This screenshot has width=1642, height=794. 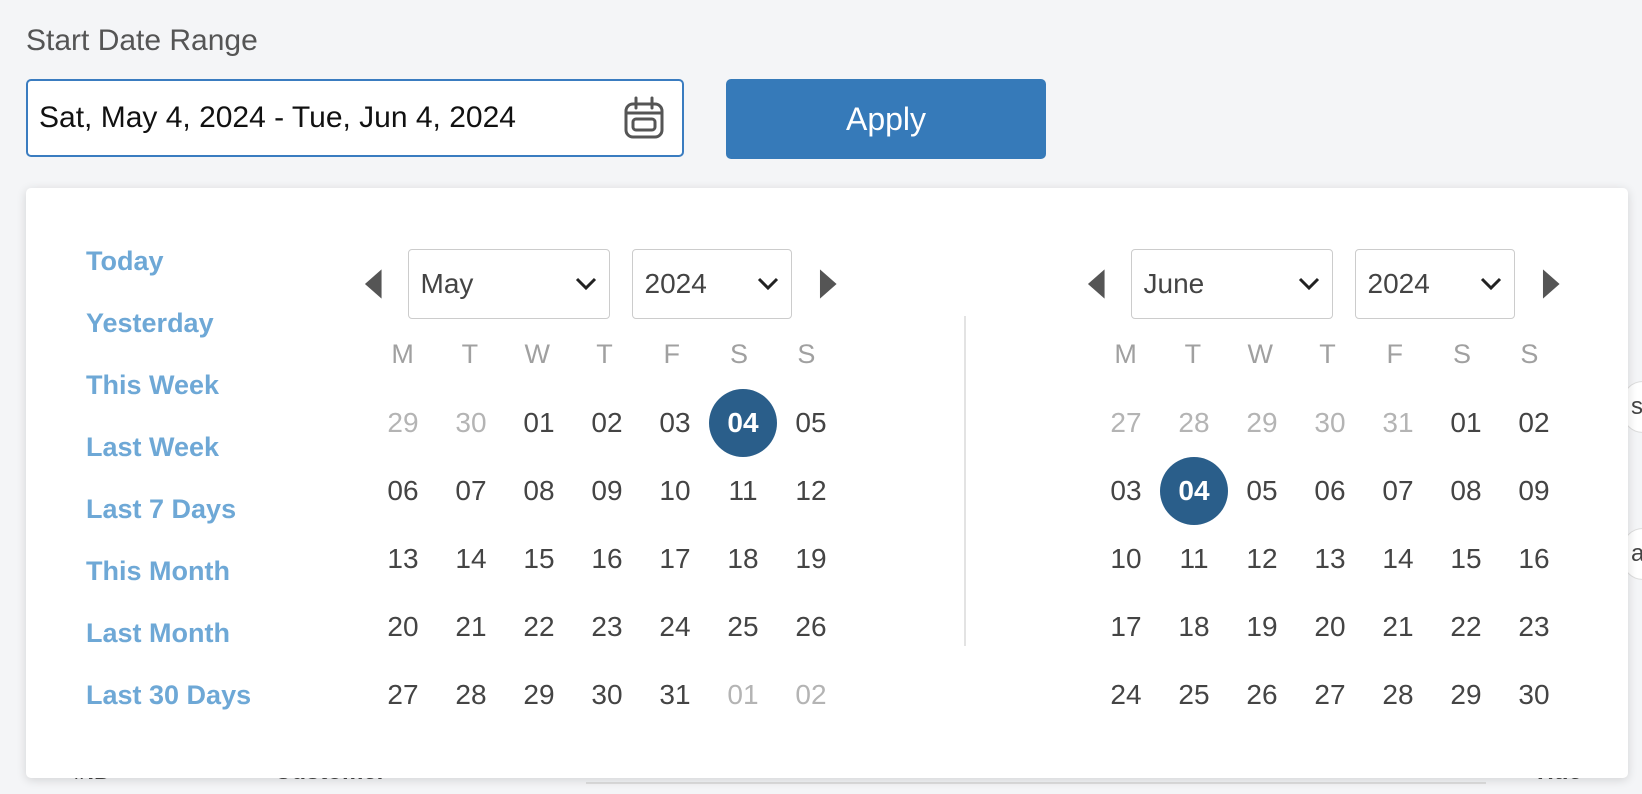 I want to click on preset-last-month: Last Month, so click(x=168, y=649).